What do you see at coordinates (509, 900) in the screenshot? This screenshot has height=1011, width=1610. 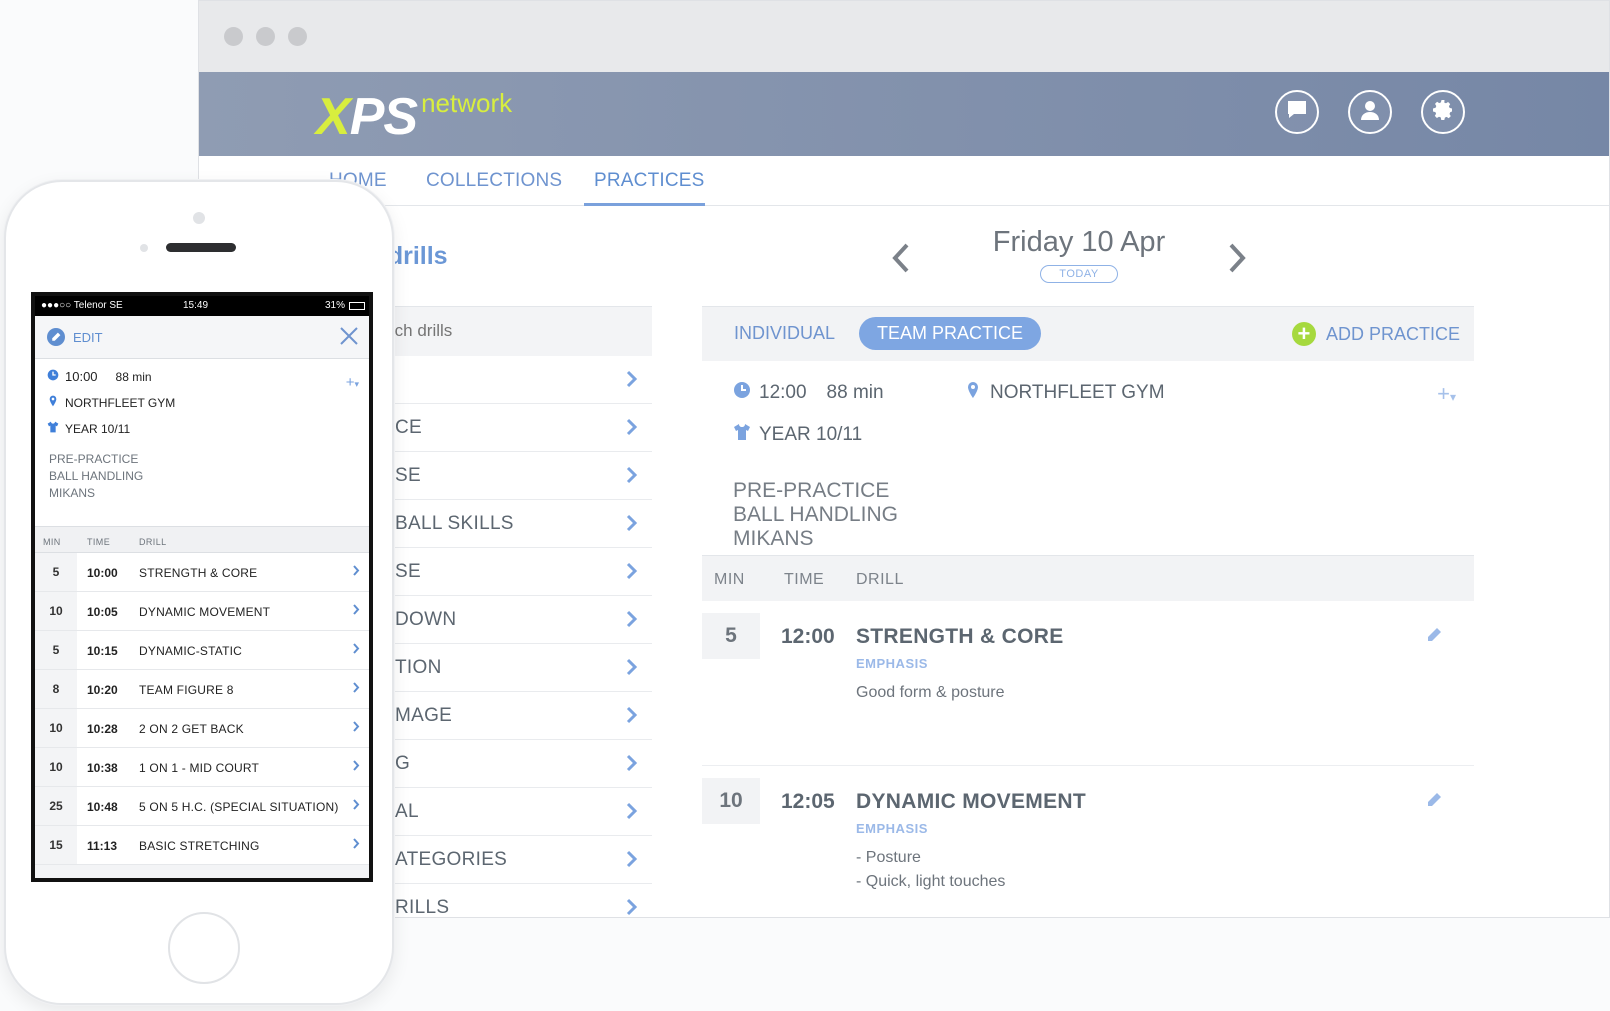 I see `drill-category-item: RILLS` at bounding box center [509, 900].